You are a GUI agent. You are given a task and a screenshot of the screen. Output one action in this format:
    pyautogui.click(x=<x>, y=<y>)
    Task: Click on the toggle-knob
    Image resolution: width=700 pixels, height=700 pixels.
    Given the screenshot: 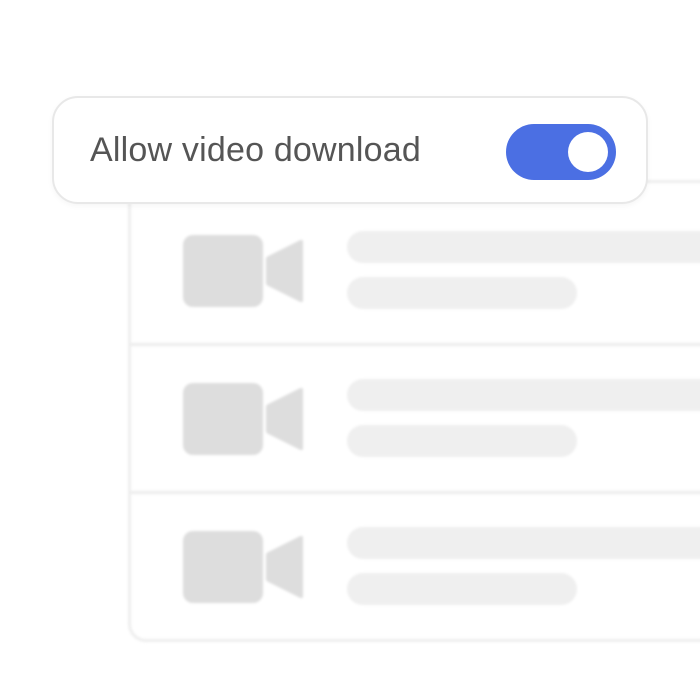 What is the action you would take?
    pyautogui.click(x=588, y=152)
    